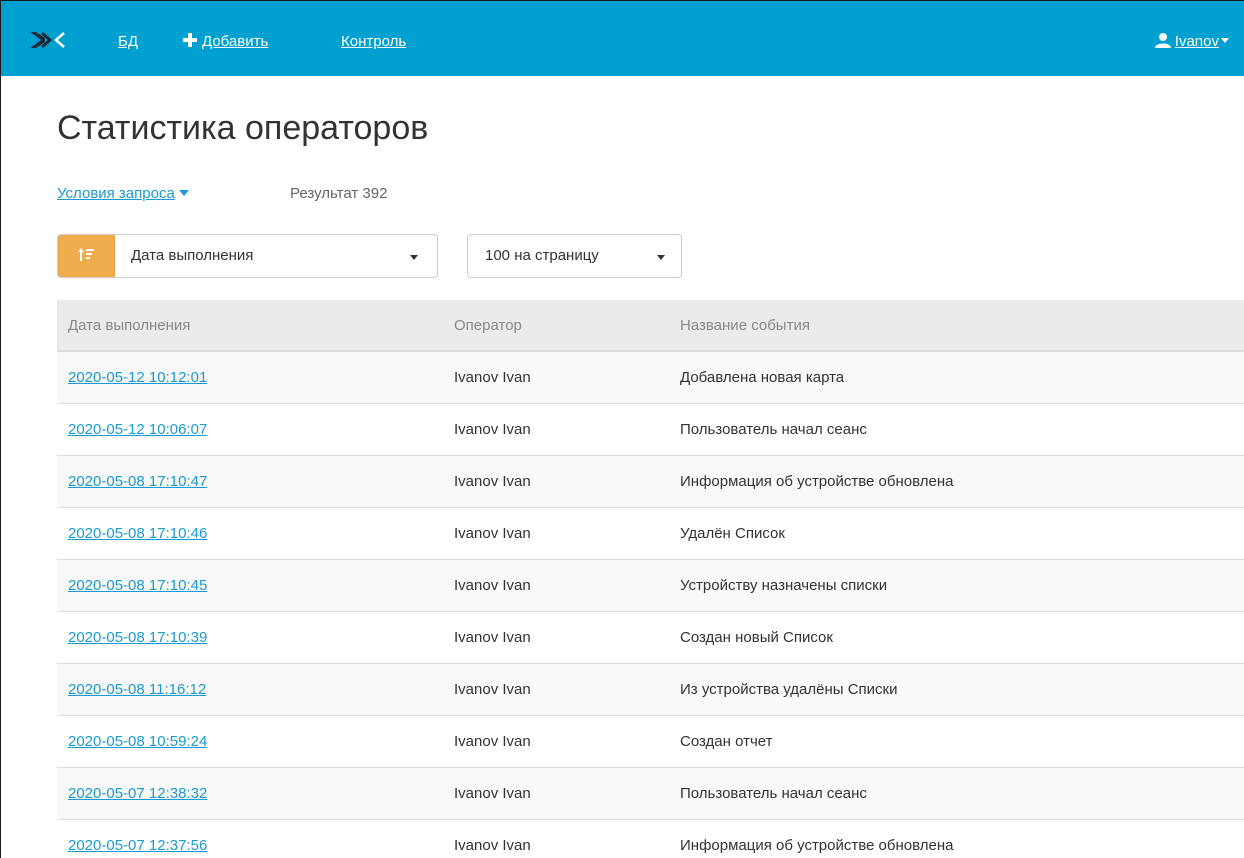 This screenshot has height=858, width=1244. I want to click on sort-ascending-icon, so click(86, 254).